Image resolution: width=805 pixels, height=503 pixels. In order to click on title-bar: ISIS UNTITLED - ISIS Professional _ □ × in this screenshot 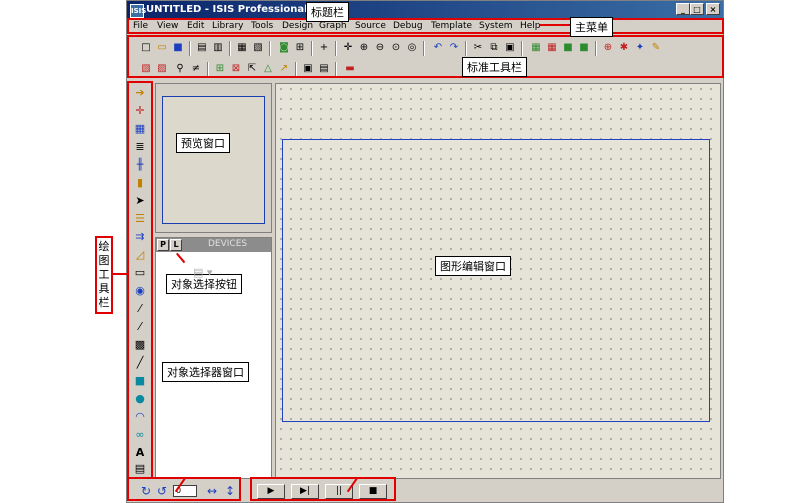, I will do `click(425, 10)`.